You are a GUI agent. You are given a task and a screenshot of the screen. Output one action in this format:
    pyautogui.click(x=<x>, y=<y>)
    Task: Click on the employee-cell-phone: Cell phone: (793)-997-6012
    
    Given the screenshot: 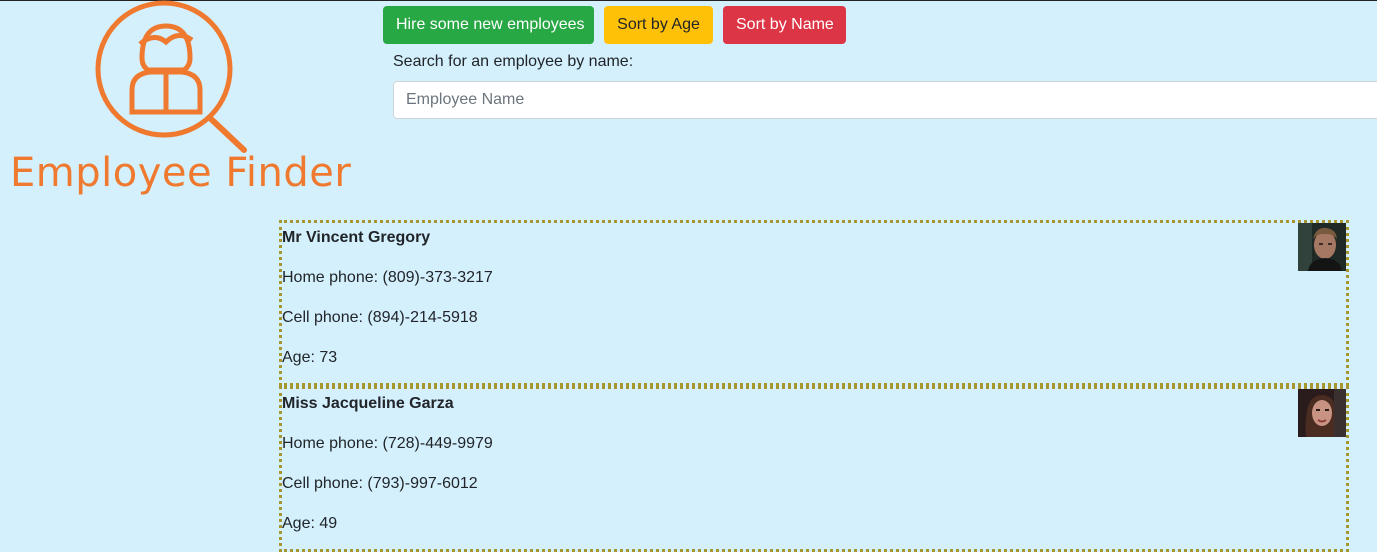 What is the action you would take?
    pyautogui.click(x=380, y=483)
    